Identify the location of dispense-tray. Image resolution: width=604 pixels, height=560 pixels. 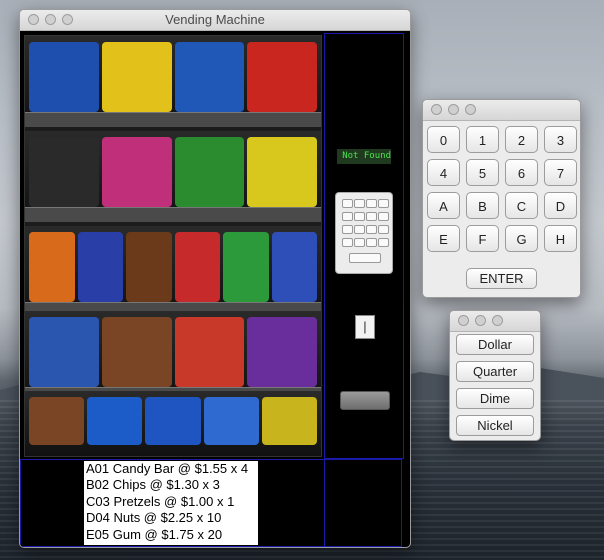
(365, 400).